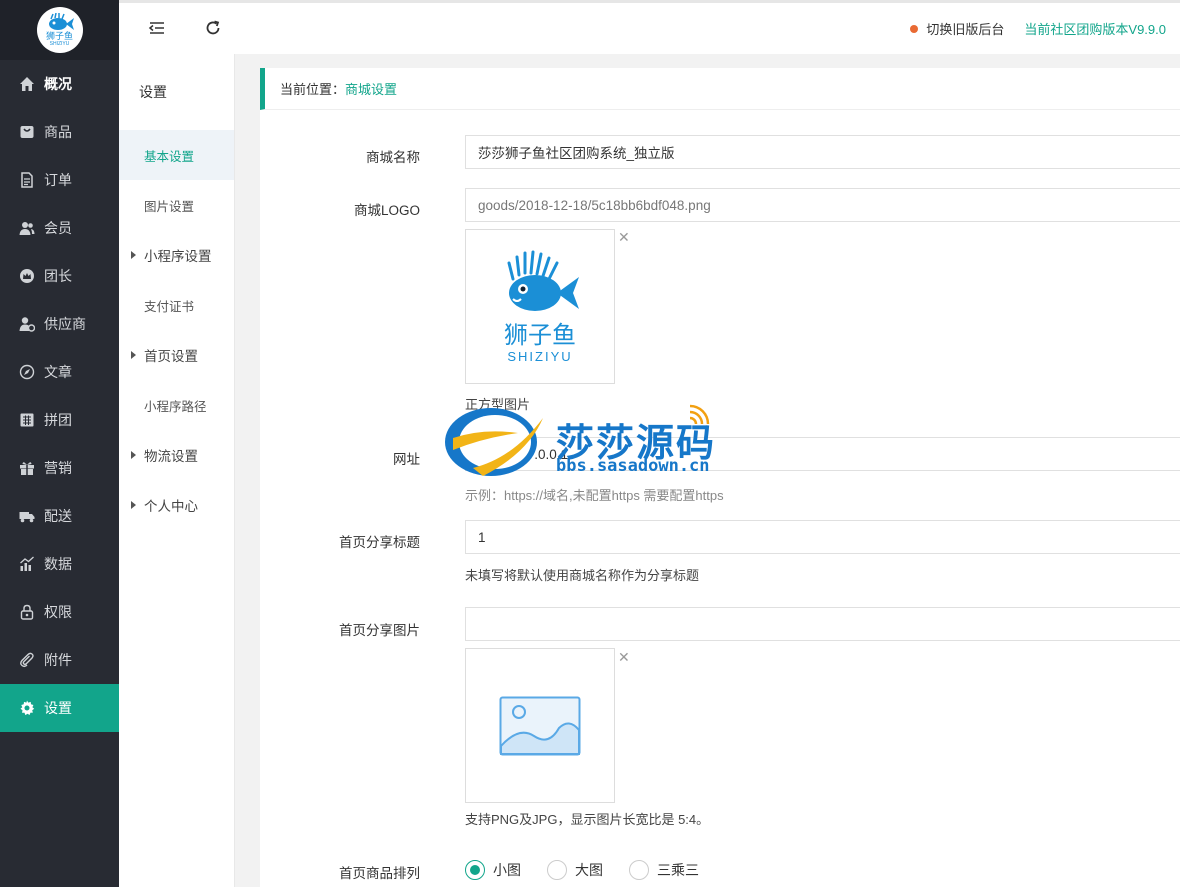  Describe the element at coordinates (557, 870) in the screenshot. I see `radio-large` at that location.